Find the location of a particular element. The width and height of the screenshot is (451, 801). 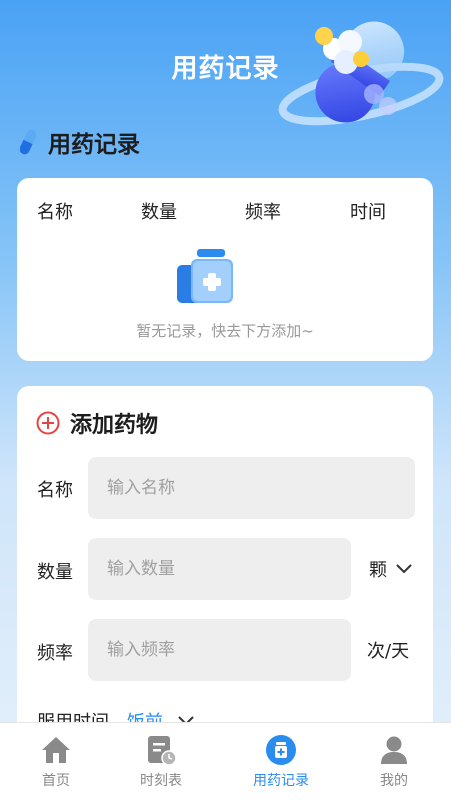

column-header-frequency: 频率 is located at coordinates (263, 212).